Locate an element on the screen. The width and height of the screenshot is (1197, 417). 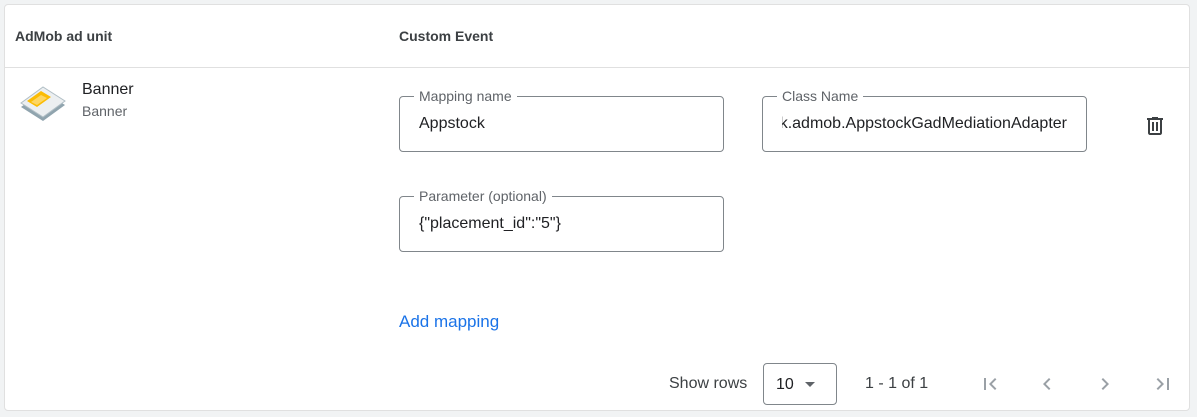
ad-unit-name: Banner is located at coordinates (108, 89).